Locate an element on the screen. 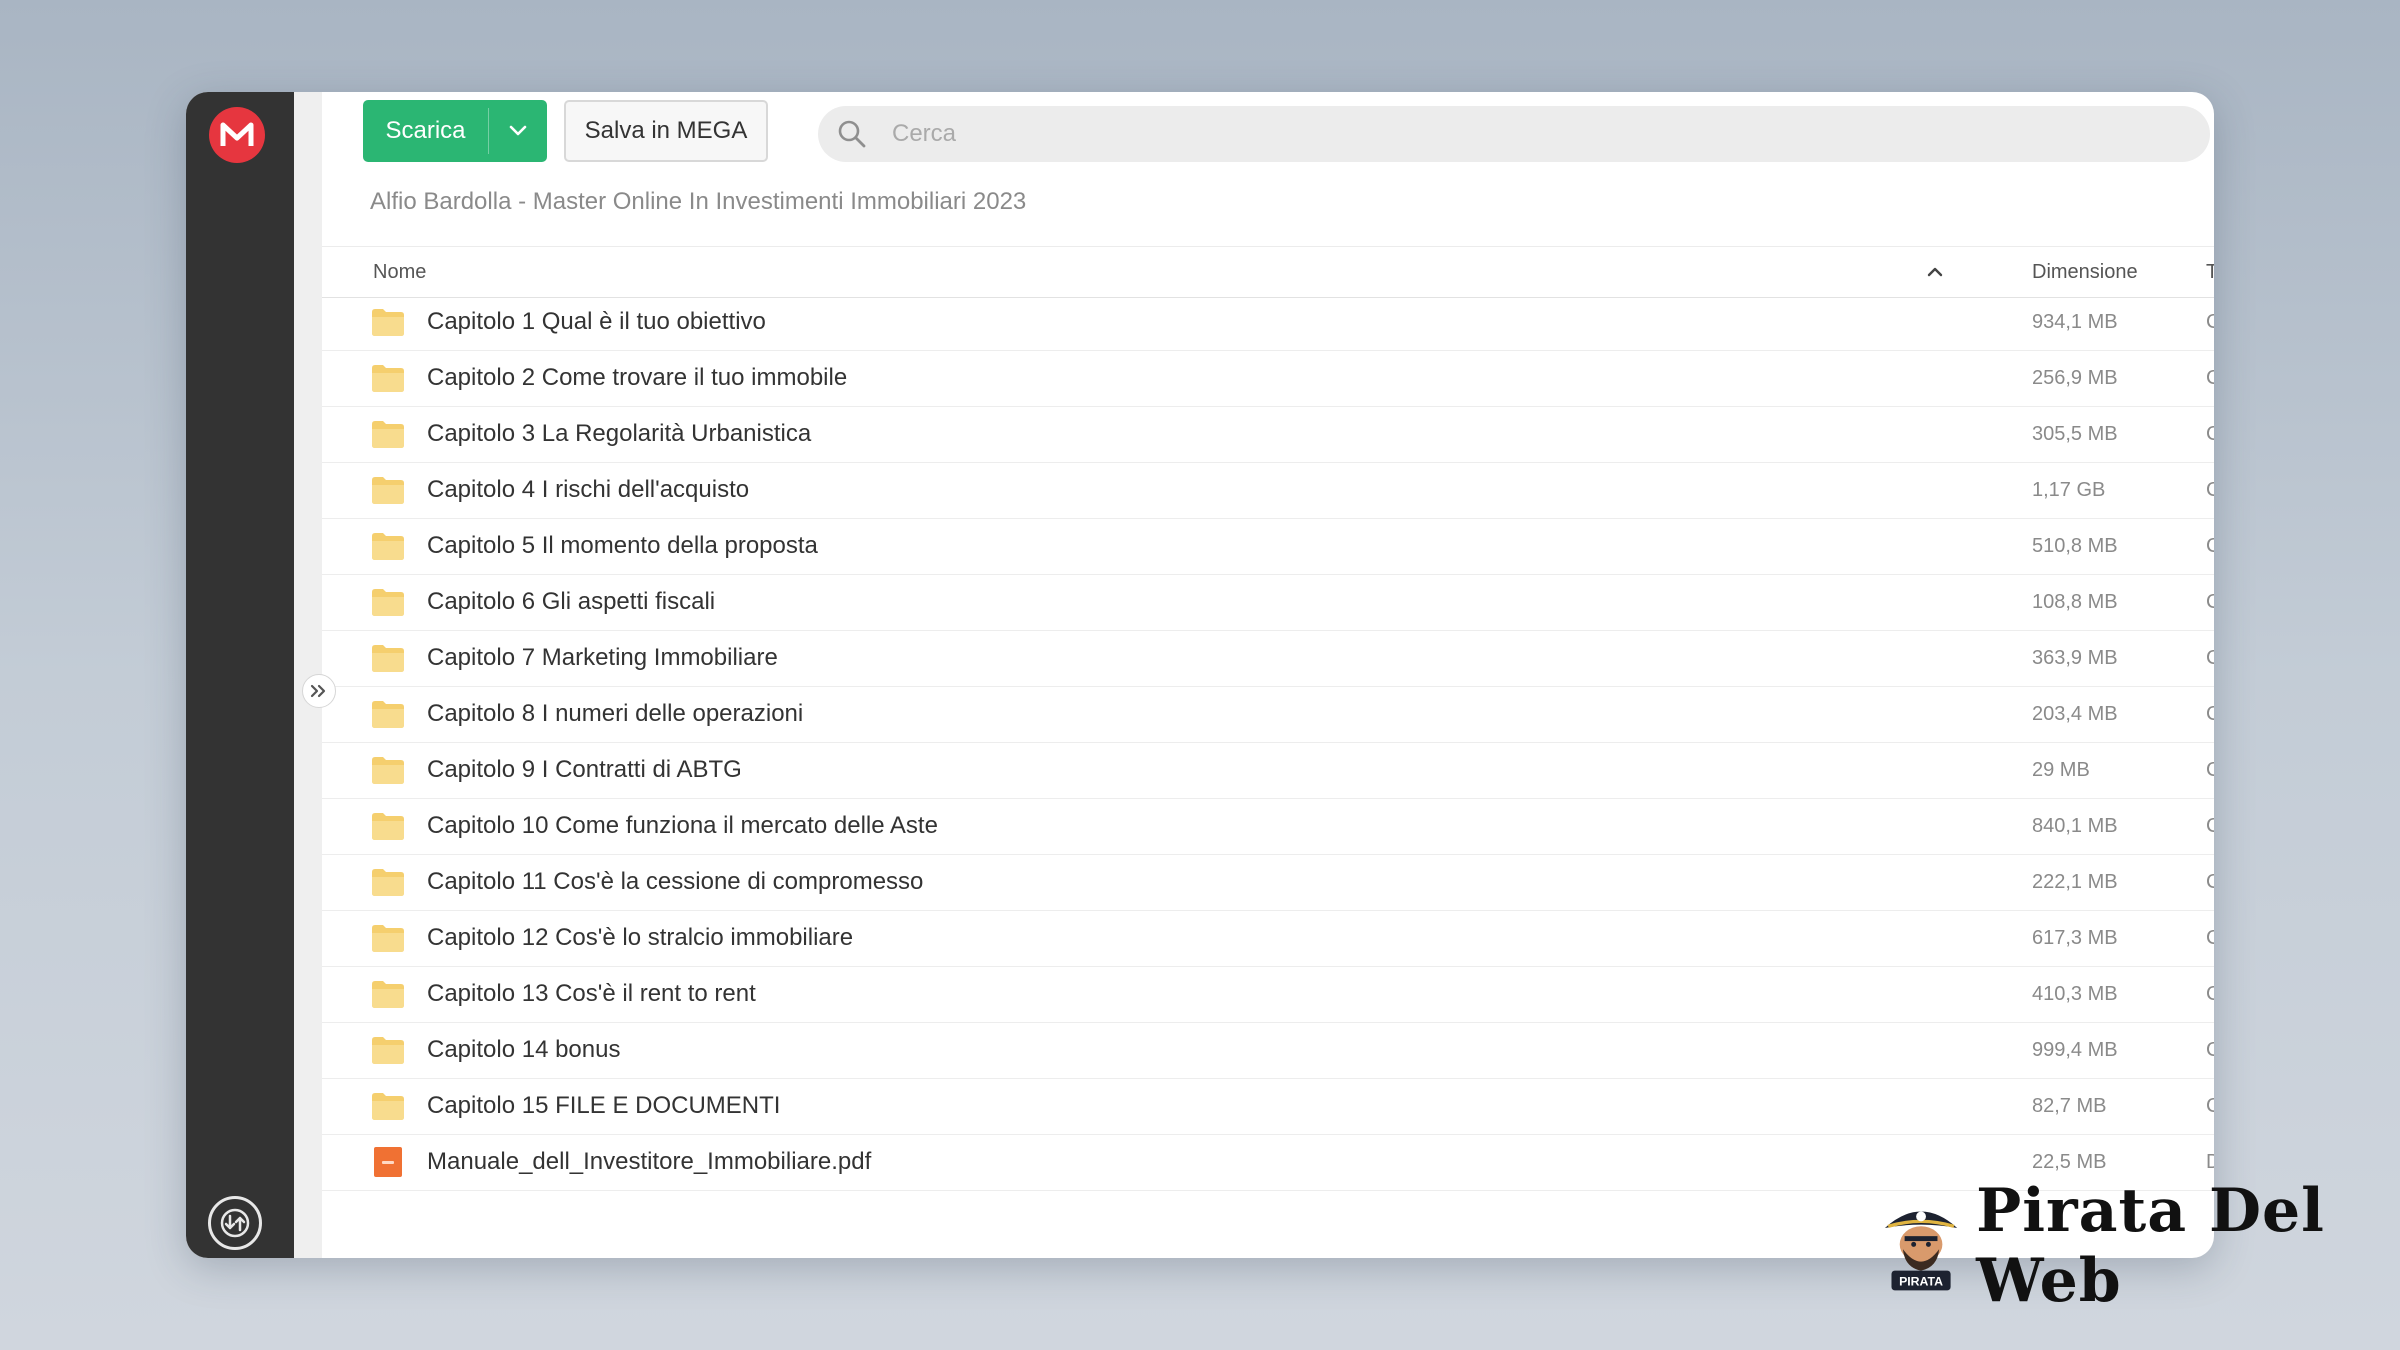 The height and width of the screenshot is (1350, 2400). column-header-type: Tipo is located at coordinates (2210, 272).